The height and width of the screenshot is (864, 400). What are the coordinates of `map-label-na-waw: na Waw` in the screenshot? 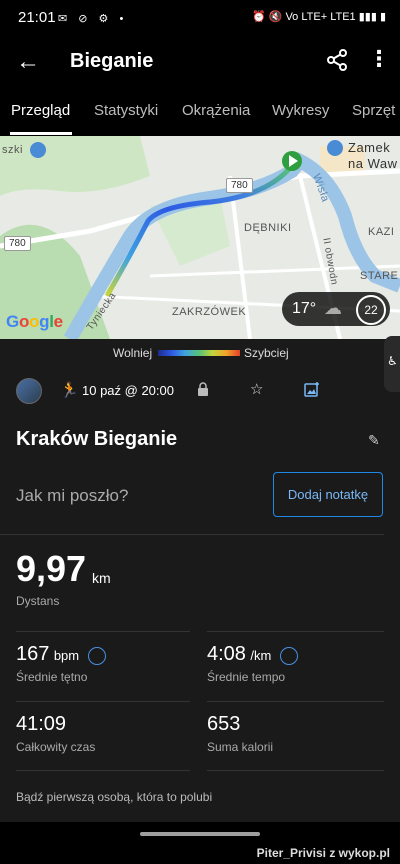 It's located at (373, 163).